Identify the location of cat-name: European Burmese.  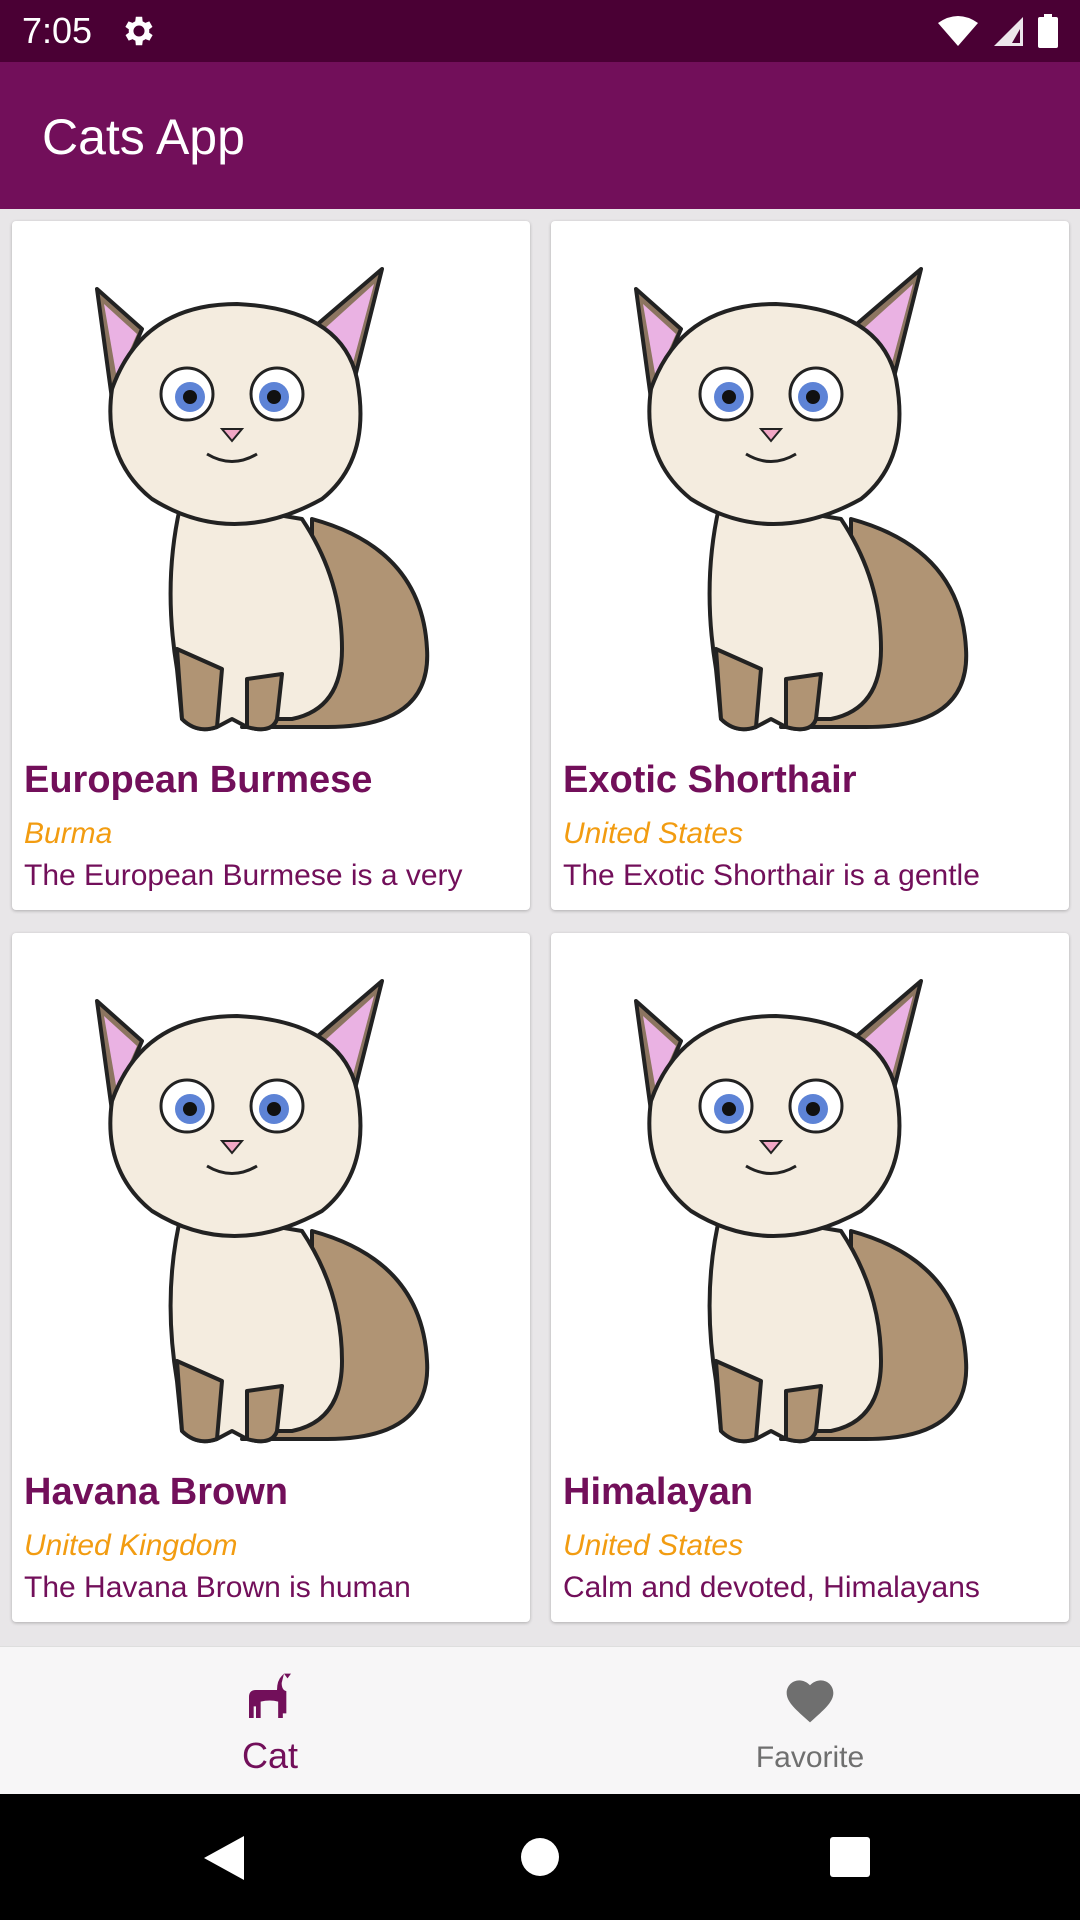
(198, 780).